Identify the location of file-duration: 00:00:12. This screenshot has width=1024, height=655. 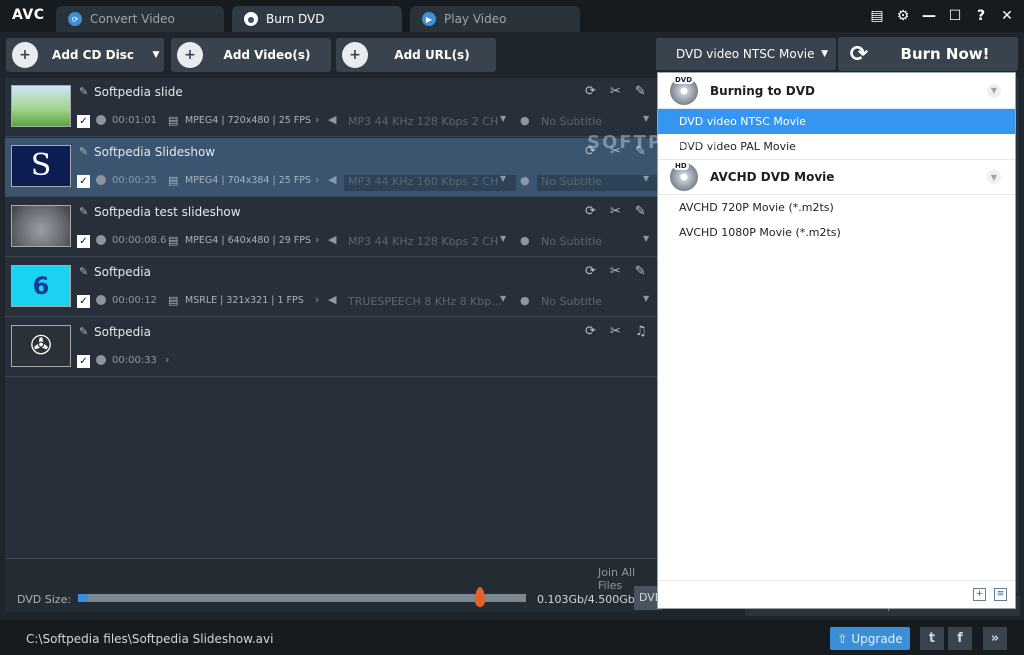
(134, 300).